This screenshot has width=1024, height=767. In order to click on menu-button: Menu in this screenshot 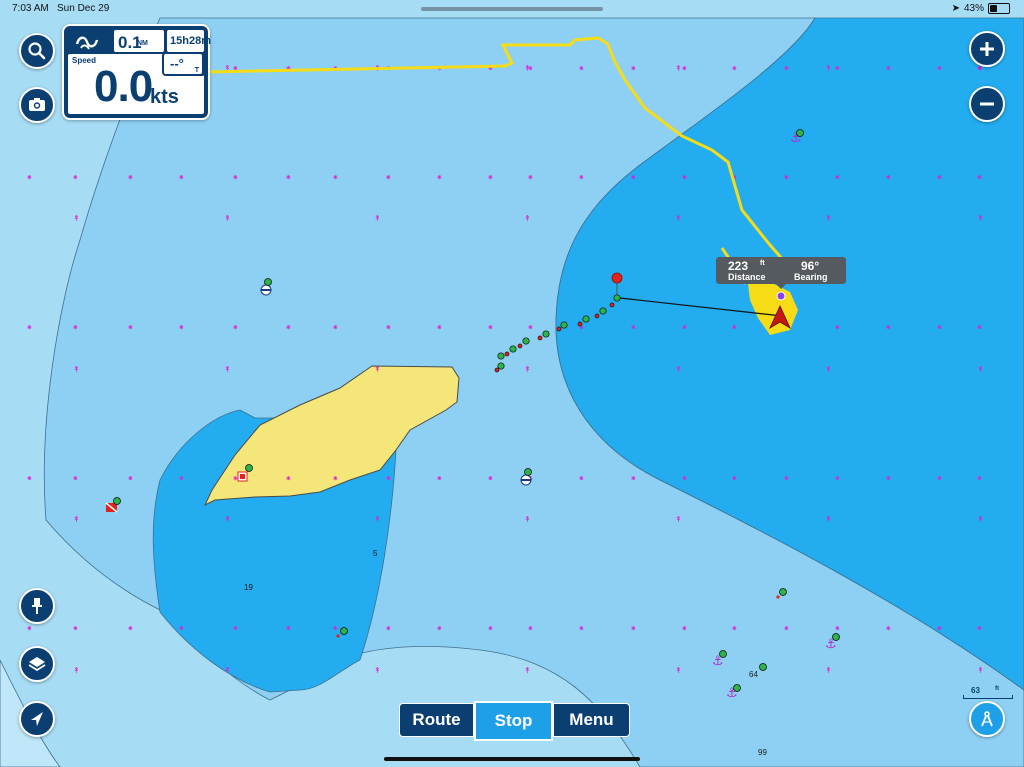, I will do `click(591, 720)`.